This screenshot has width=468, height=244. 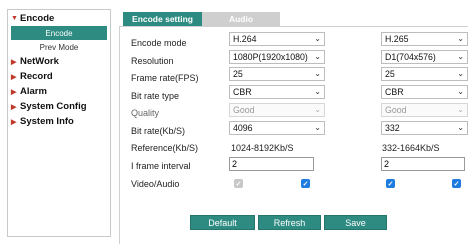 I want to click on main-quality-select: Good ⌄, so click(x=277, y=110).